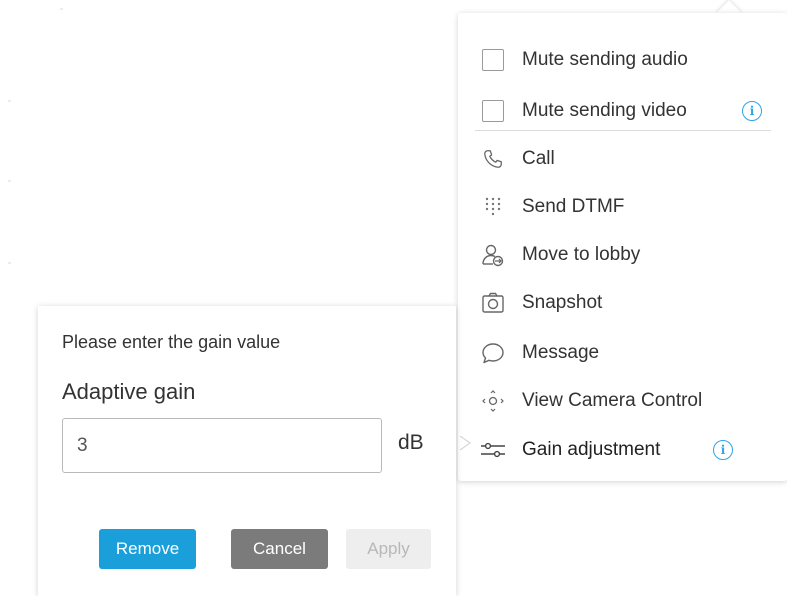  Describe the element at coordinates (538, 158) in the screenshot. I see `menu-item-label: Call` at that location.